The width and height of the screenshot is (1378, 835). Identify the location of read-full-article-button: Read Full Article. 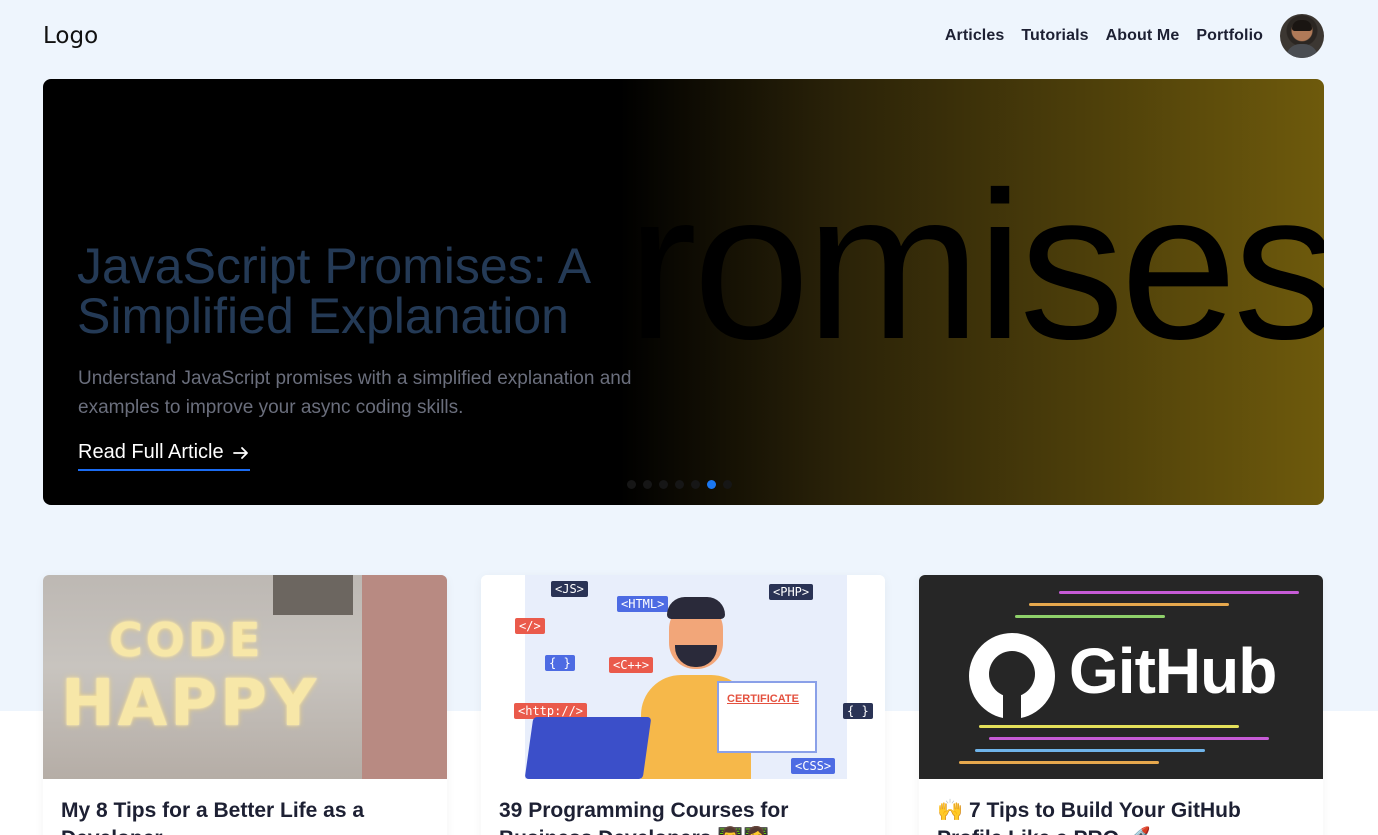
(164, 456).